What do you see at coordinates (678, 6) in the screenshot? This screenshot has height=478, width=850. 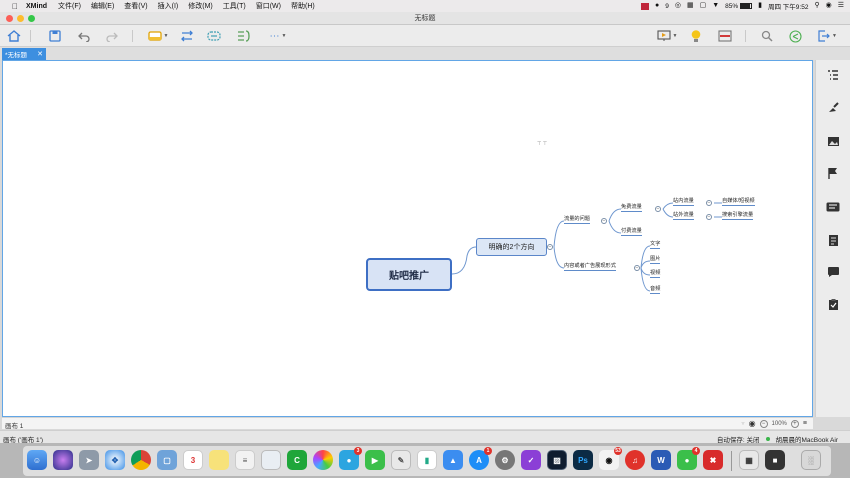 I see `eye-status-icon: ◎` at bounding box center [678, 6].